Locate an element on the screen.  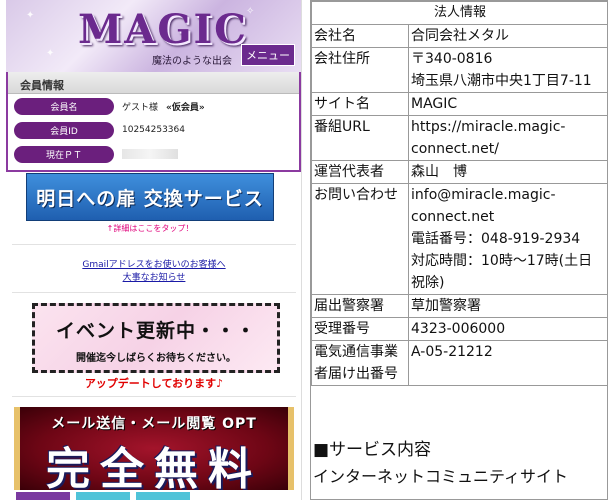
service-text: インターネットコミュニティサイト is located at coordinates (441, 476).